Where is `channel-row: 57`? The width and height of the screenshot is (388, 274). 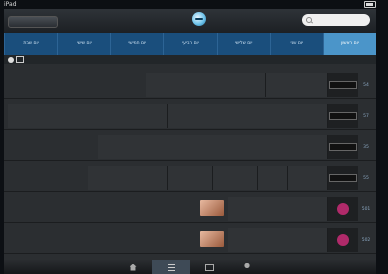 channel-row: 57 is located at coordinates (190, 116).